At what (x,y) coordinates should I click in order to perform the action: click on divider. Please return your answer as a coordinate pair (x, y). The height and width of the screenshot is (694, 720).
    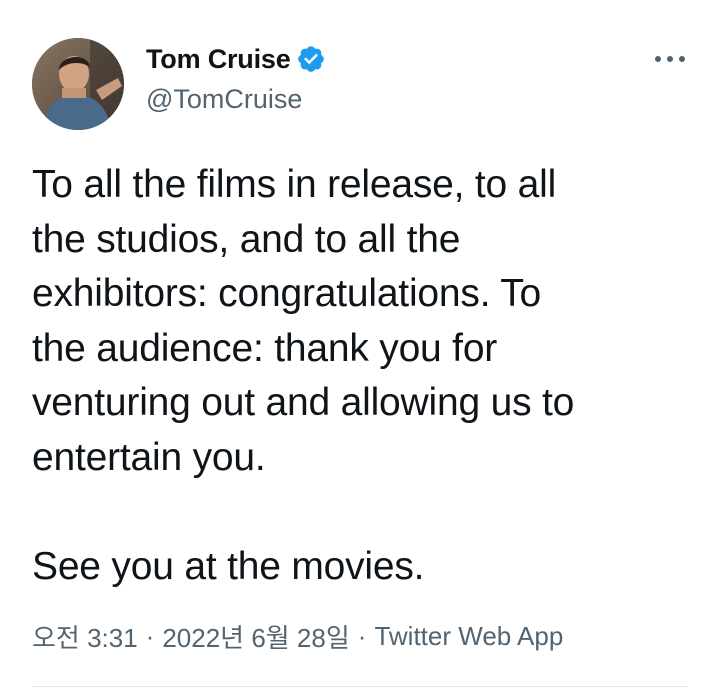
    Looking at the image, I should click on (360, 686).